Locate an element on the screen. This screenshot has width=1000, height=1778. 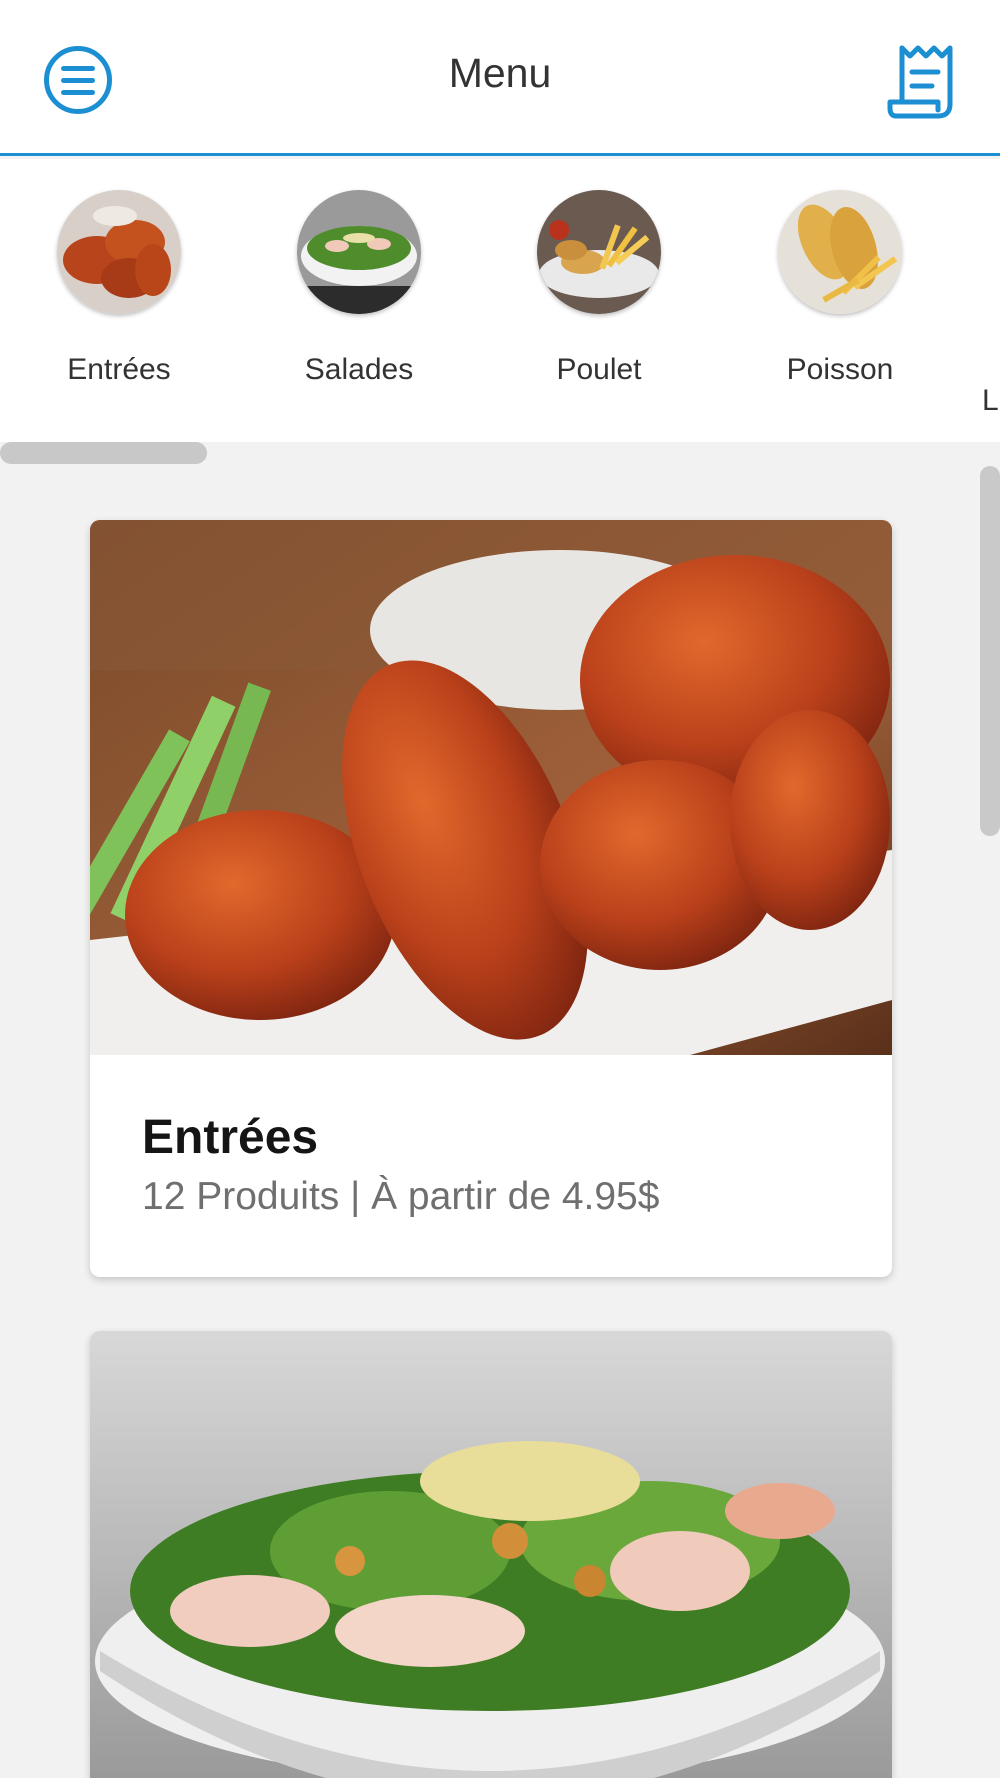
chicken-wings-thumbnail-icon is located at coordinates (119, 252).